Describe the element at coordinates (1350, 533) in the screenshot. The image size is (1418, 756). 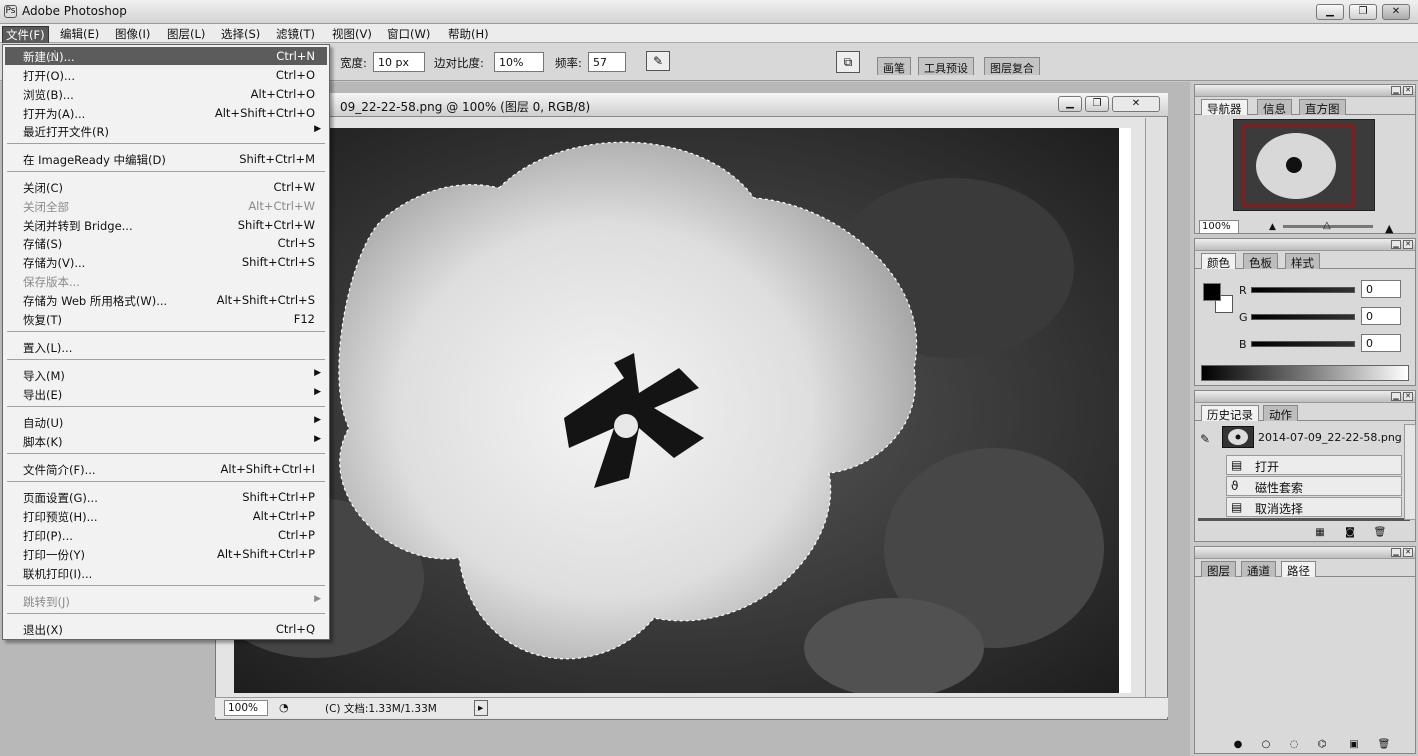
I see `new-snapshot-icon: ◙` at that location.